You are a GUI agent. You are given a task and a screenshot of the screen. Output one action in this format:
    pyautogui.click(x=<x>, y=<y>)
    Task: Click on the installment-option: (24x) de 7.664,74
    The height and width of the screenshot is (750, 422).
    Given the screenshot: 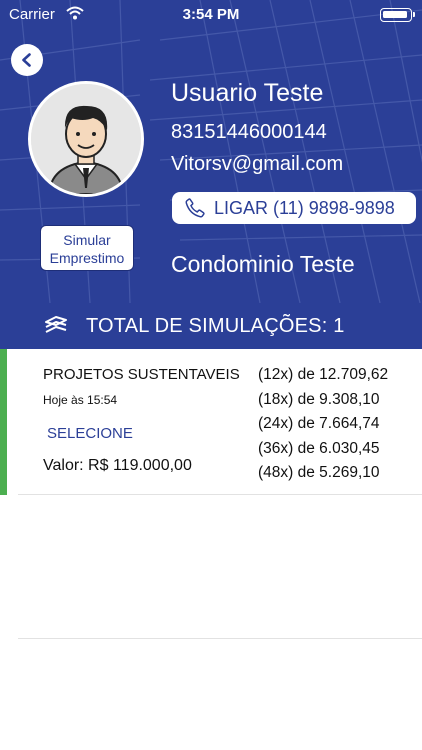 What is the action you would take?
    pyautogui.click(x=319, y=423)
    